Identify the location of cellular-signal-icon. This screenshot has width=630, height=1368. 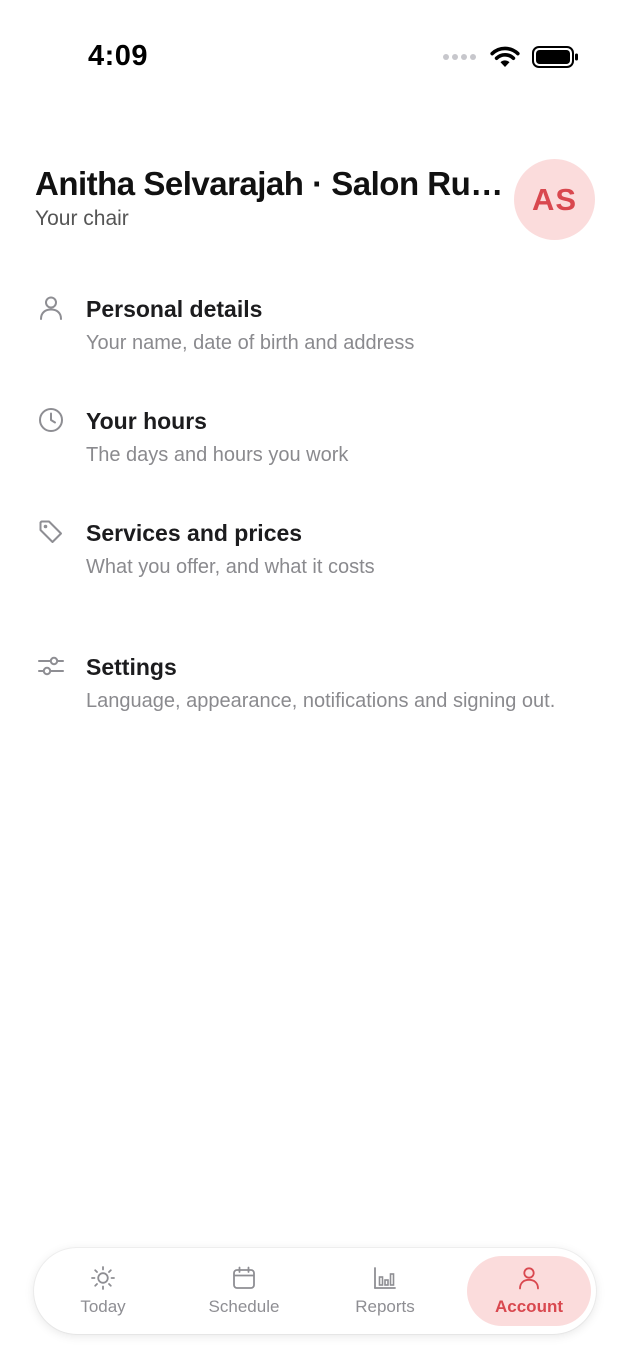
(459, 57).